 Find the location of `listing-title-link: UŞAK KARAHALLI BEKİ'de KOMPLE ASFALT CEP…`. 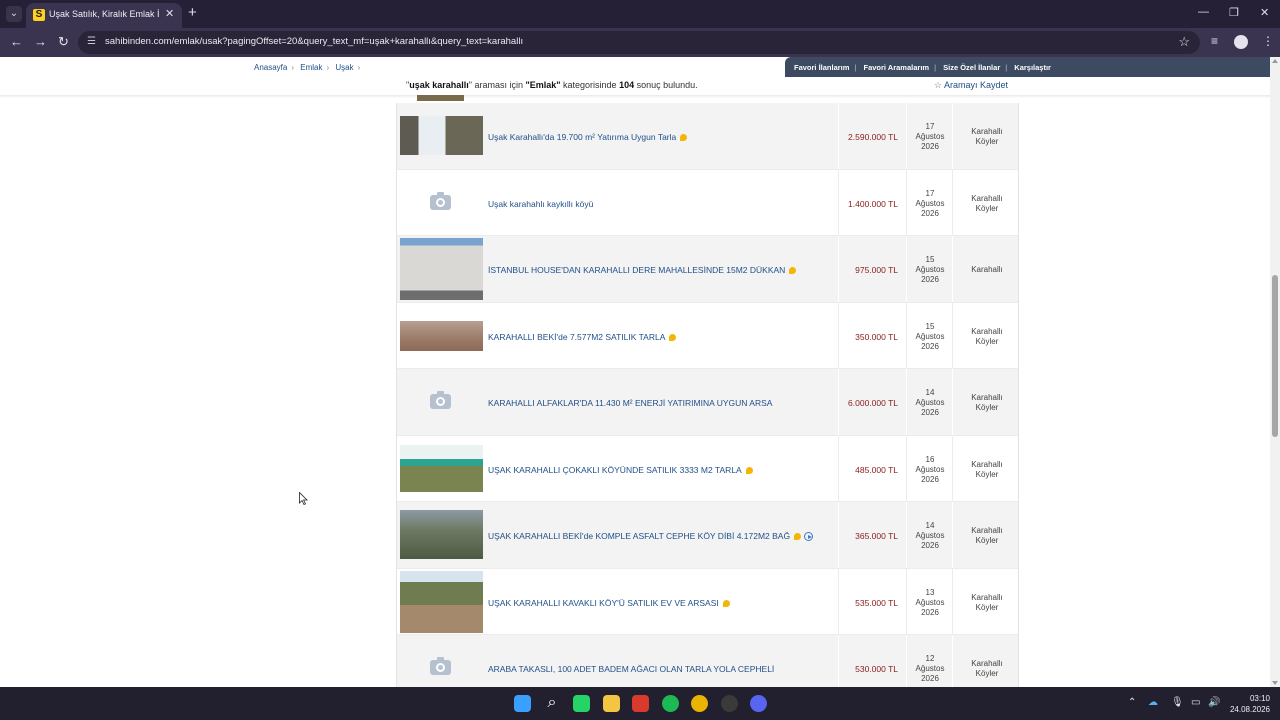

listing-title-link: UŞAK KARAHALLI BEKİ'de KOMPLE ASFALT CEP… is located at coordinates (651, 536).